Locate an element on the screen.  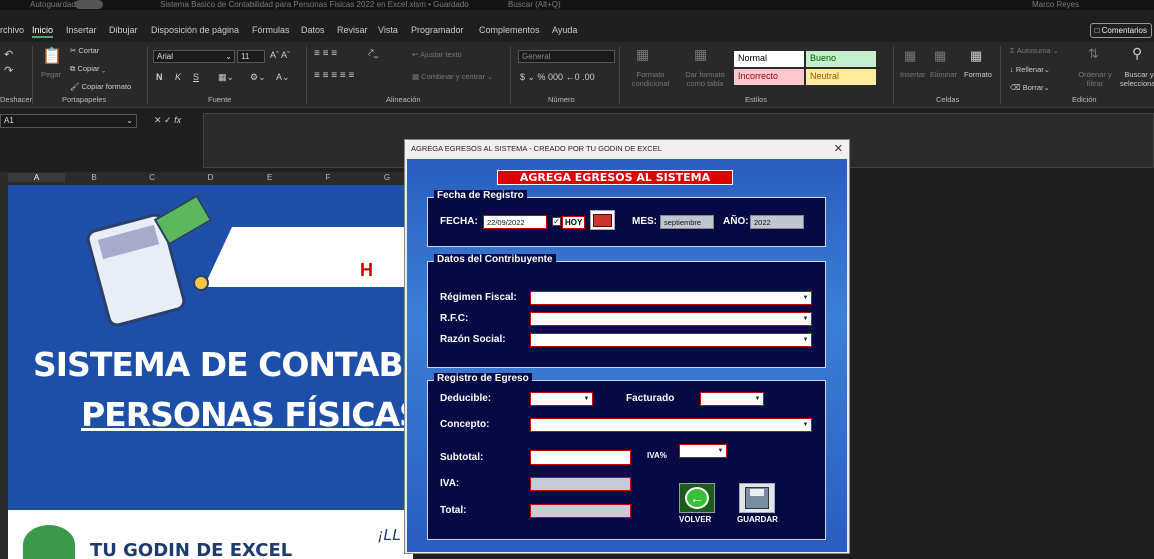
deducible-select: ▼ is located at coordinates (561, 399).